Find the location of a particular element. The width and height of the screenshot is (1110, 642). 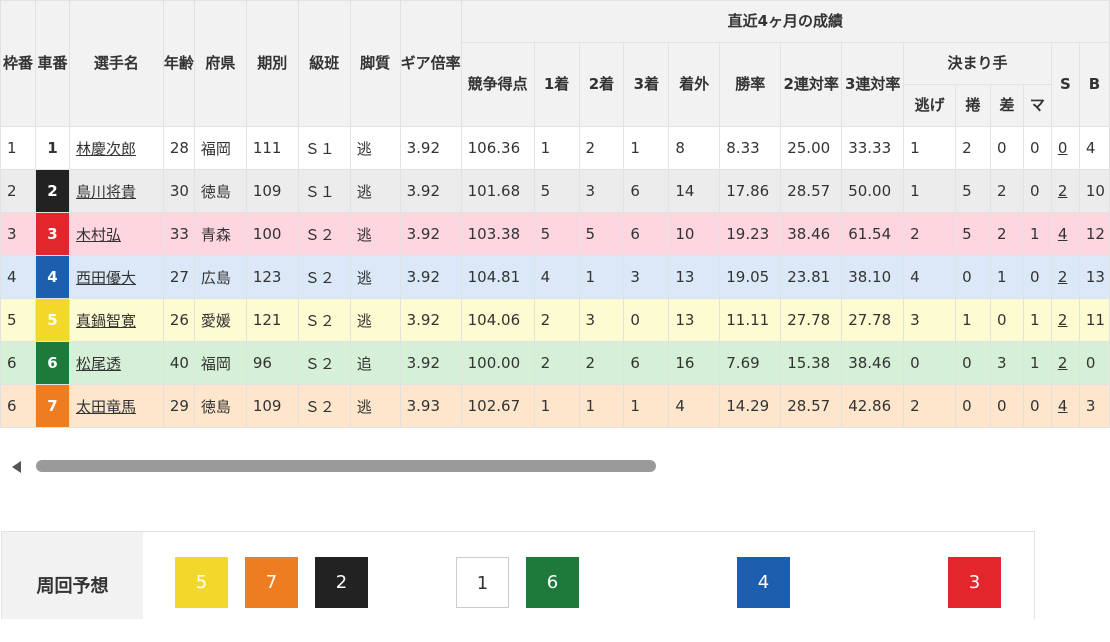

header-kimarite: 決まり手 is located at coordinates (977, 63).